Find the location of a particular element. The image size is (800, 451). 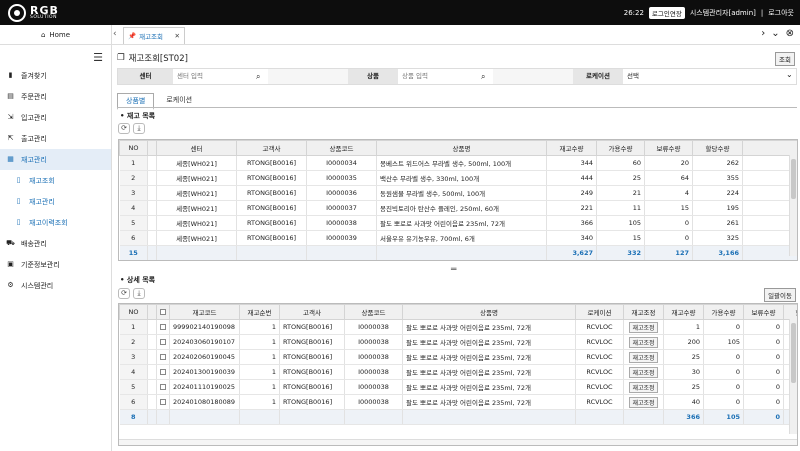

sidebar-item-master-data: ▣ 기준정보관리 is located at coordinates (55, 264).